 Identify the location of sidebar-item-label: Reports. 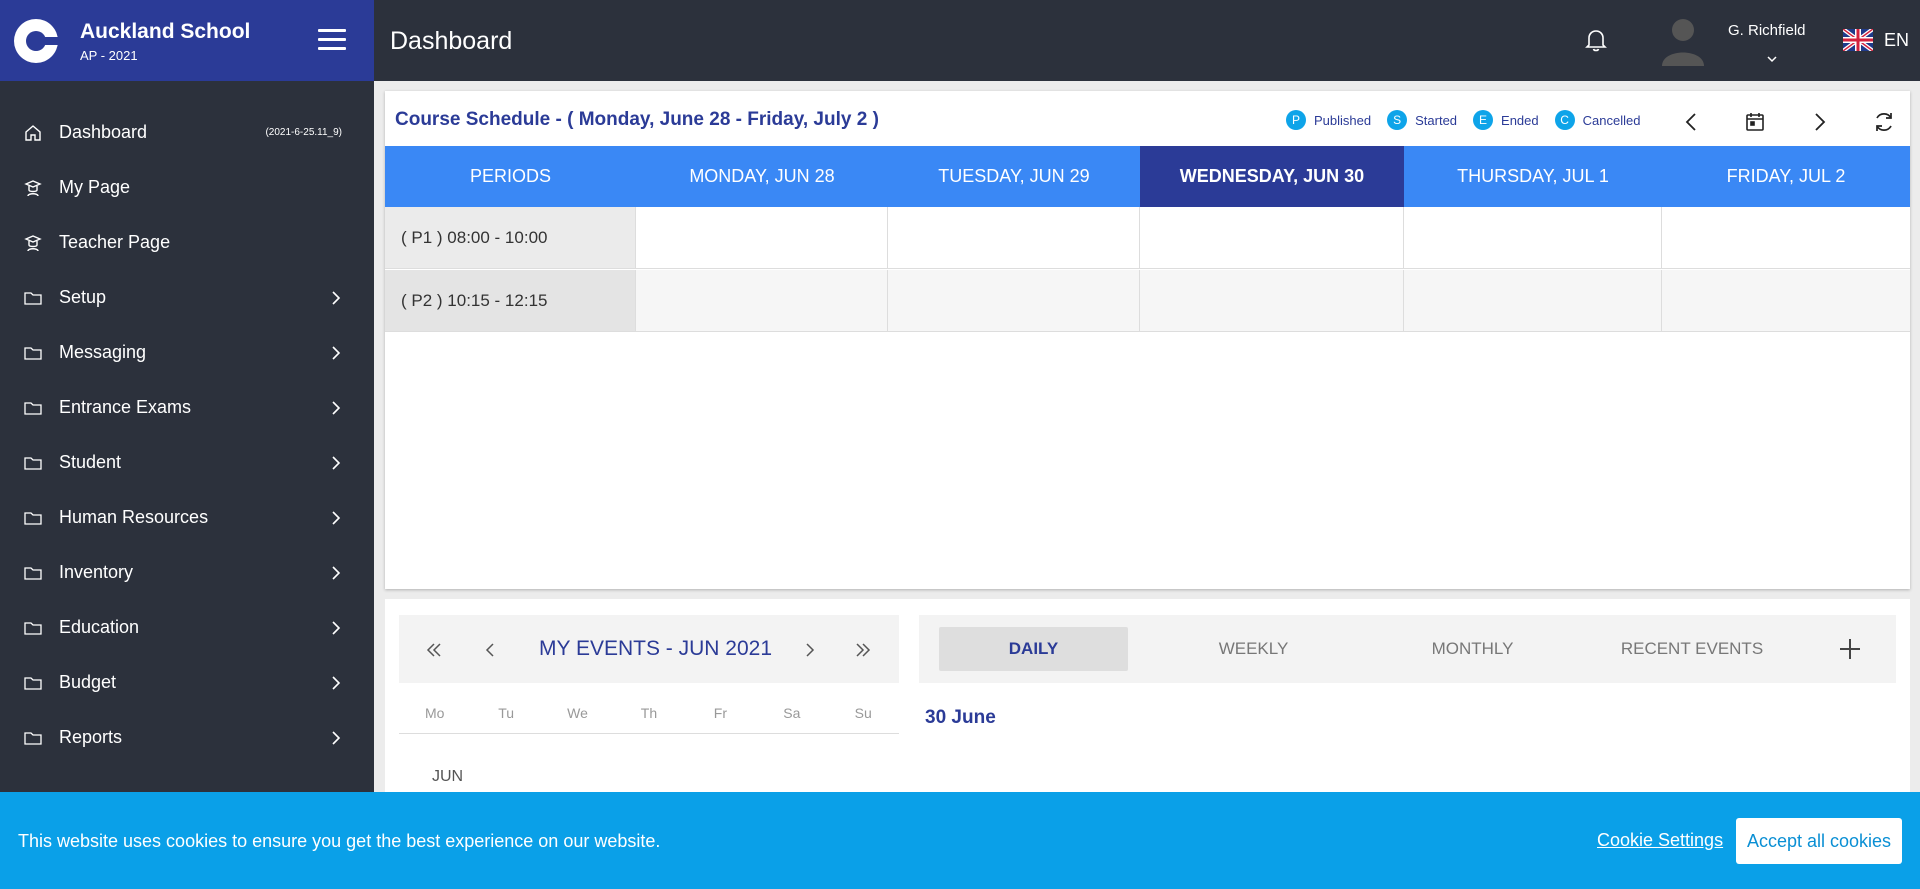
(91, 737).